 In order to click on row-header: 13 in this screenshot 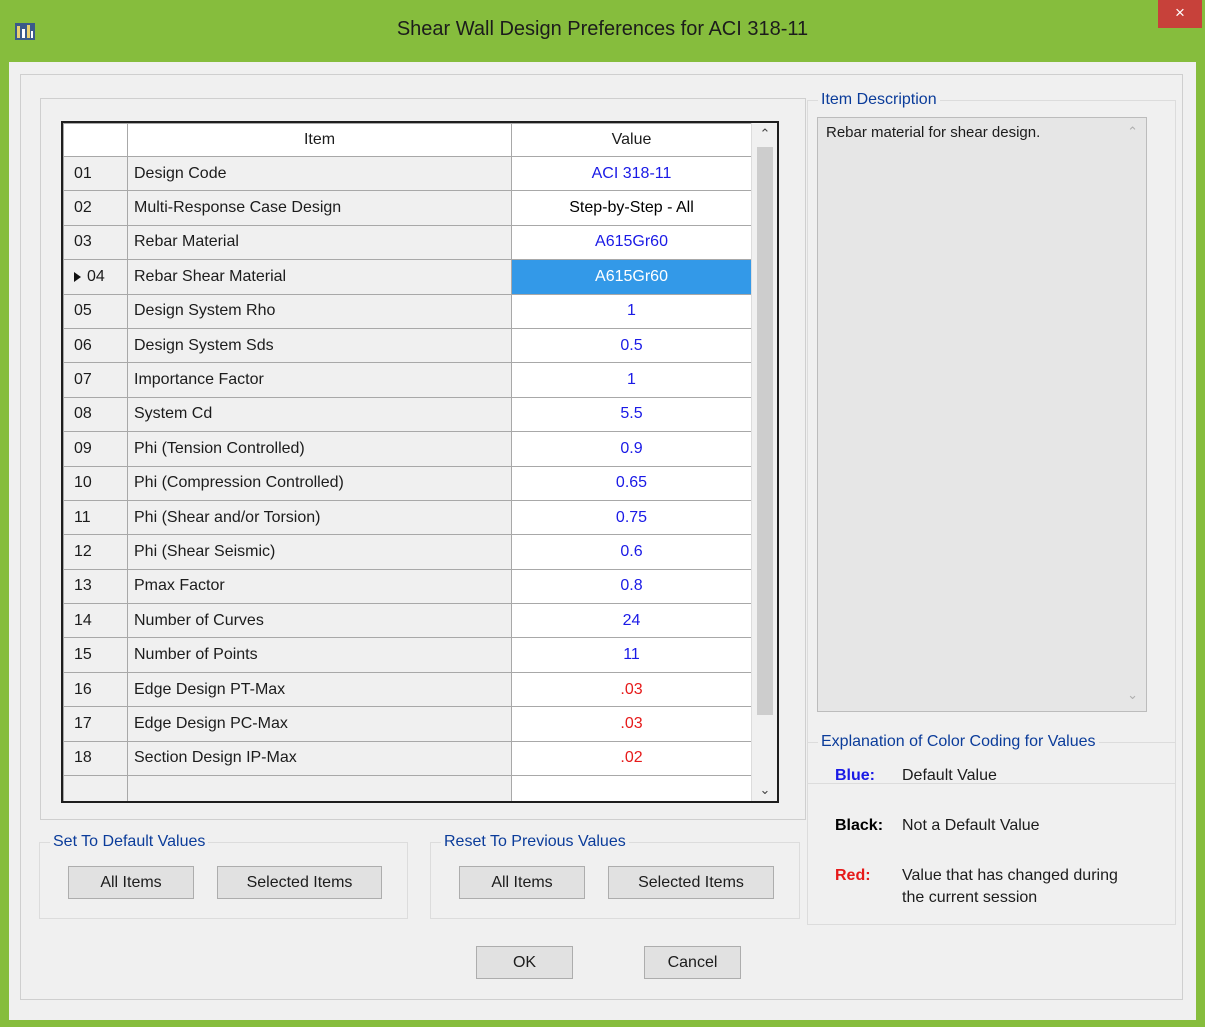, I will do `click(95, 586)`.